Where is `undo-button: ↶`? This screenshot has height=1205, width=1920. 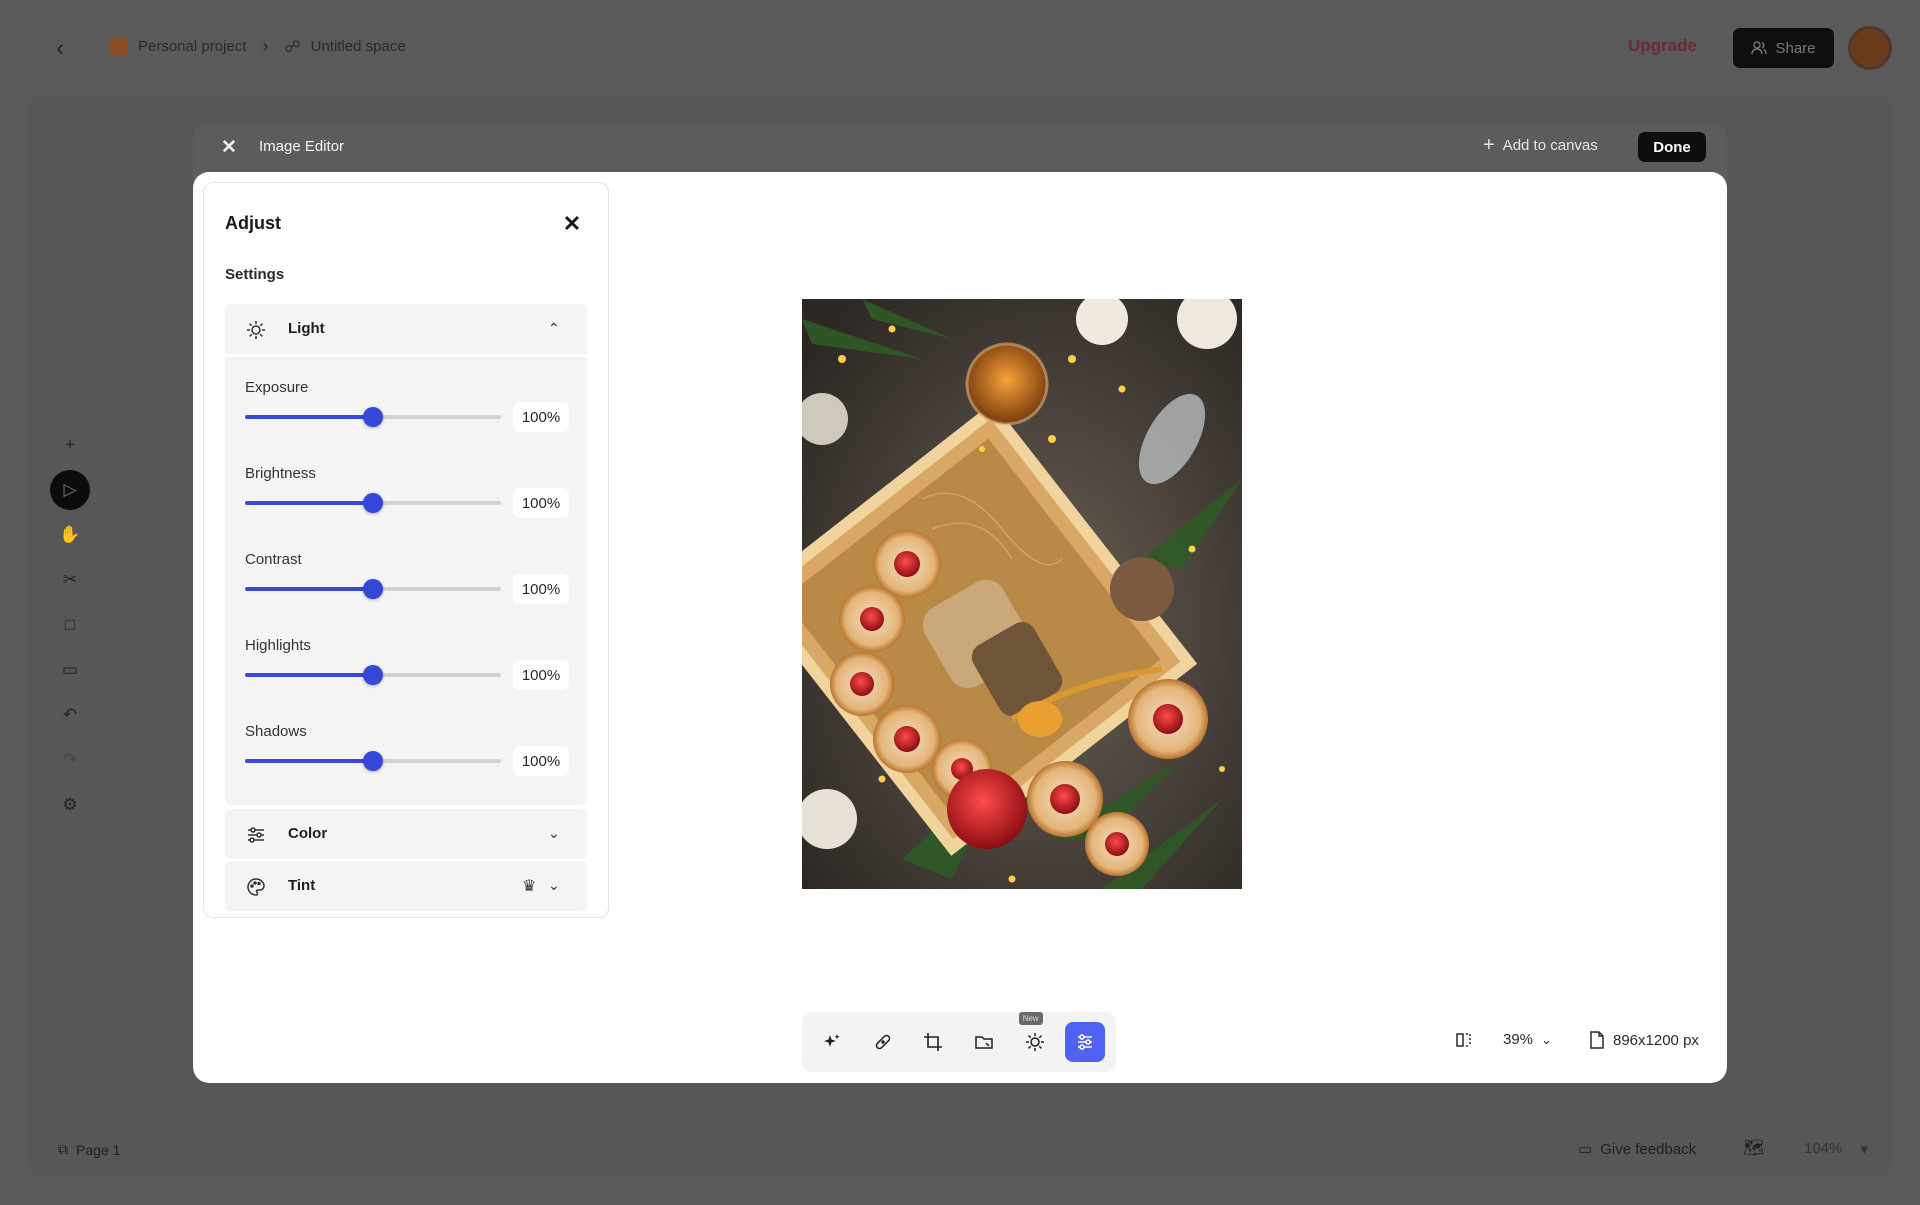 undo-button: ↶ is located at coordinates (70, 715).